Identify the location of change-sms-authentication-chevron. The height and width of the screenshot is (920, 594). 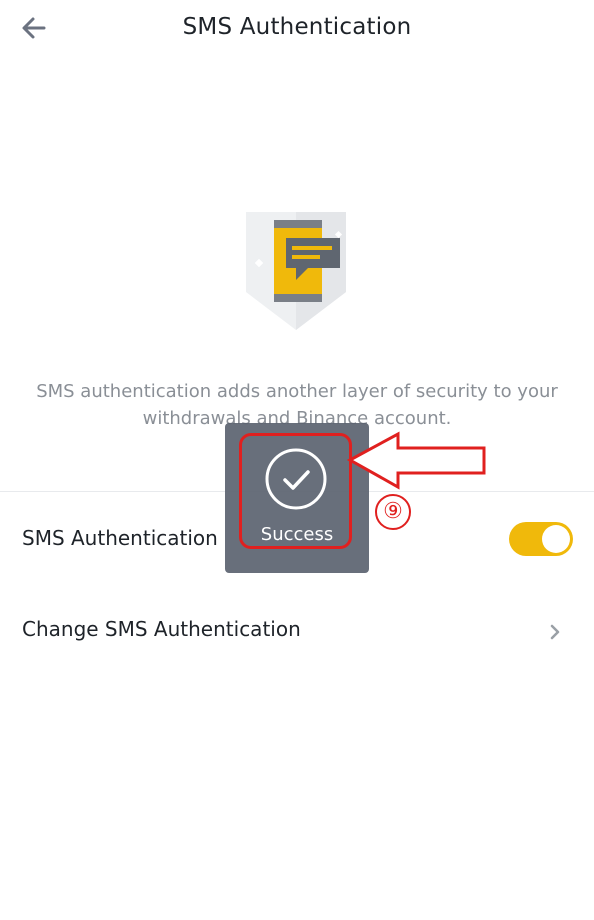
(555, 632).